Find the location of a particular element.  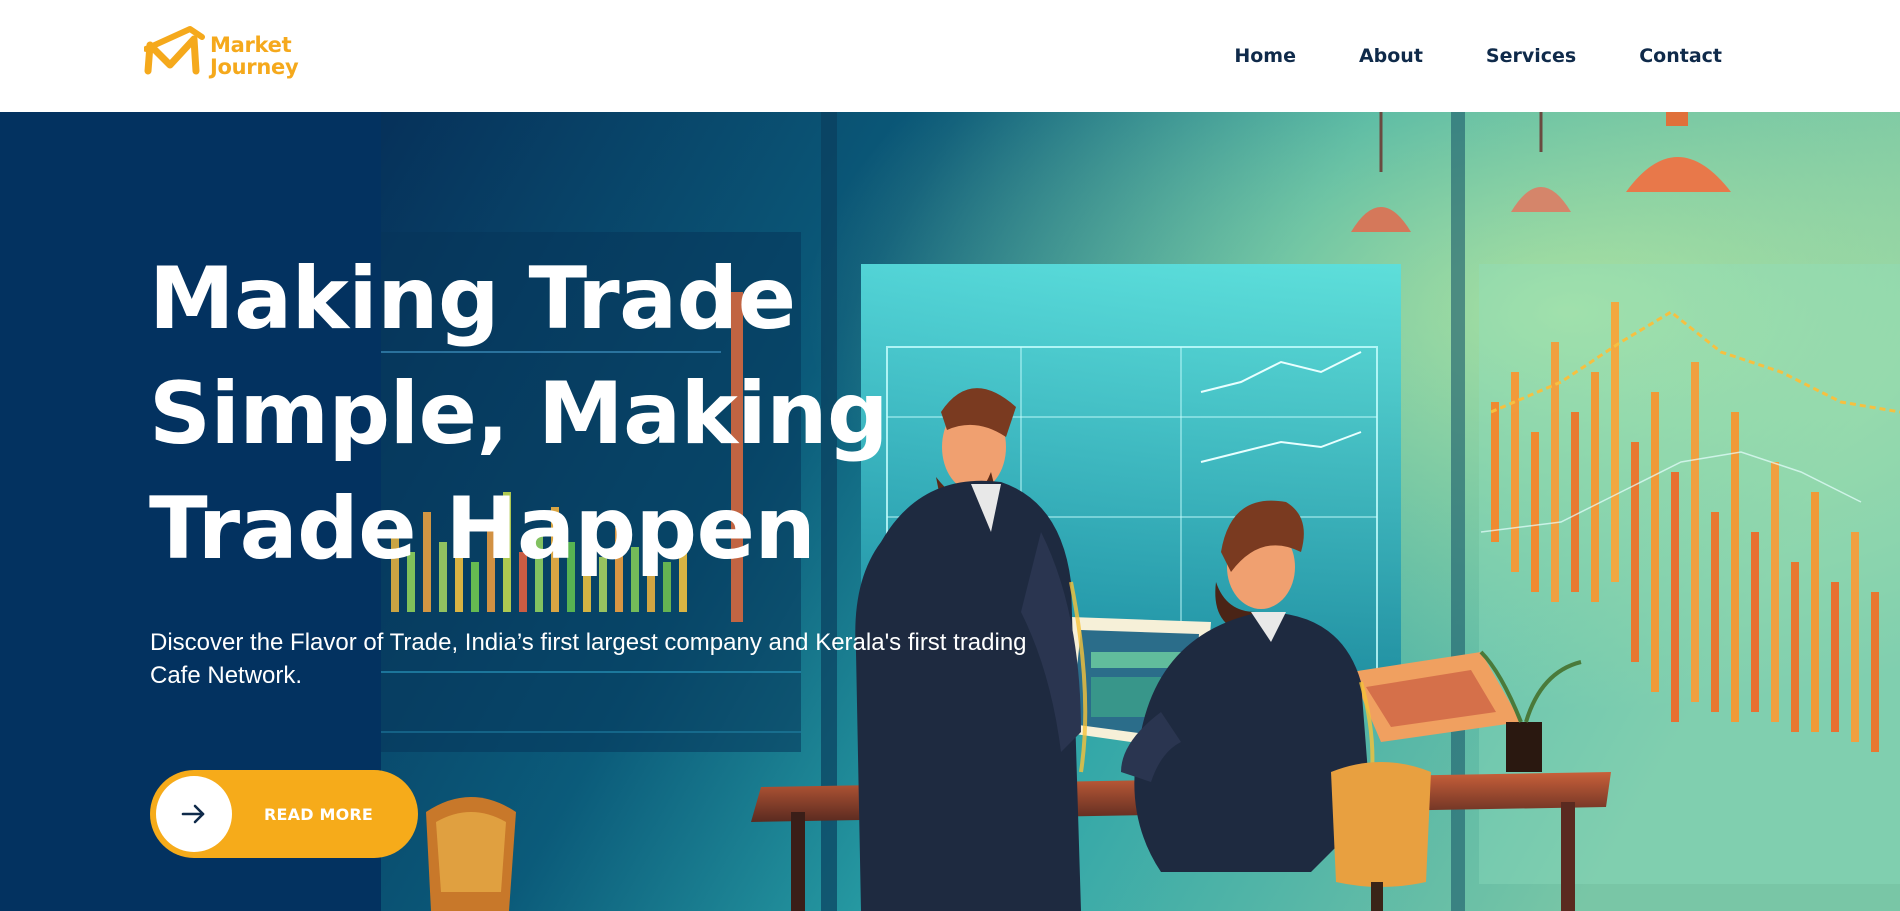

brand-name: Market Journey is located at coordinates (254, 56).